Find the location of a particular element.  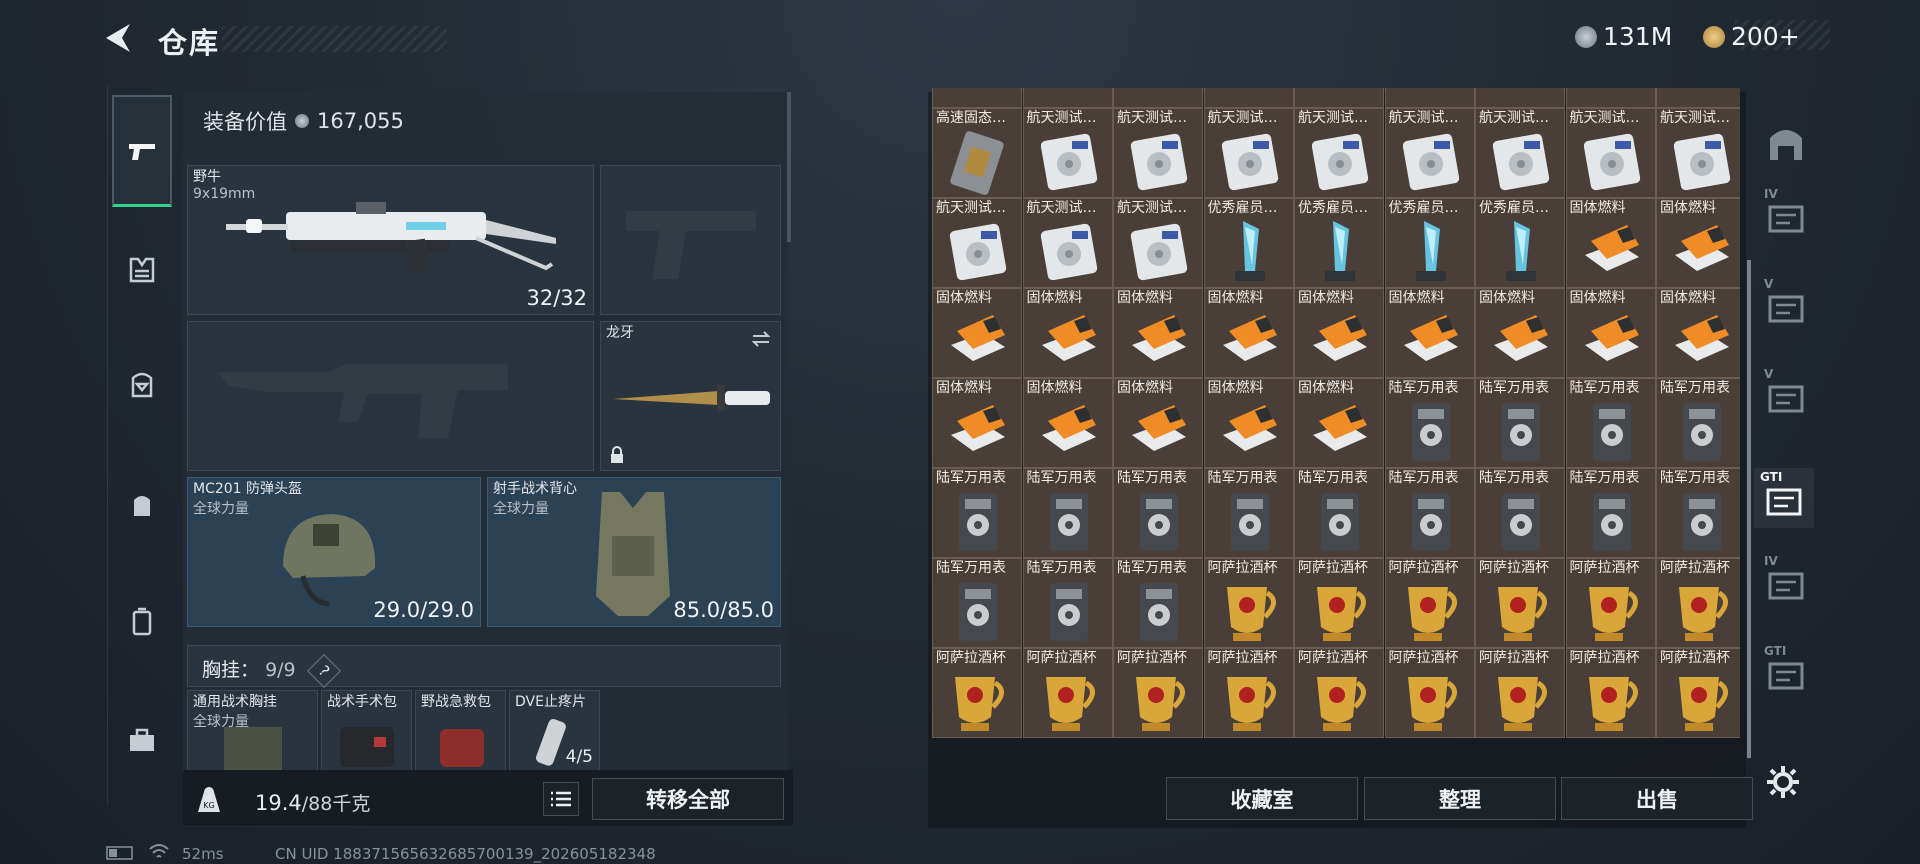

sort-button: 整理 is located at coordinates (1460, 798).